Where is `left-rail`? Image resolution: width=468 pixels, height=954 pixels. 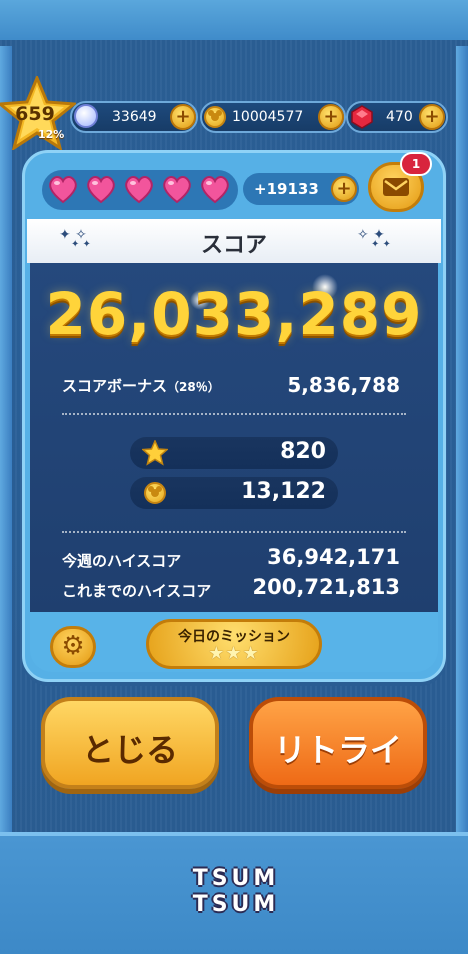
left-rail is located at coordinates (6, 441).